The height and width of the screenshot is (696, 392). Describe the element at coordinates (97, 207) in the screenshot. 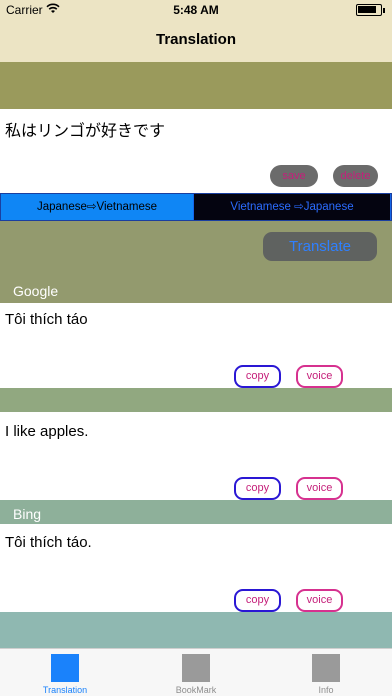

I see `segment-japanese-to-vietnamese: Japanese⇨Vietnamese` at that location.